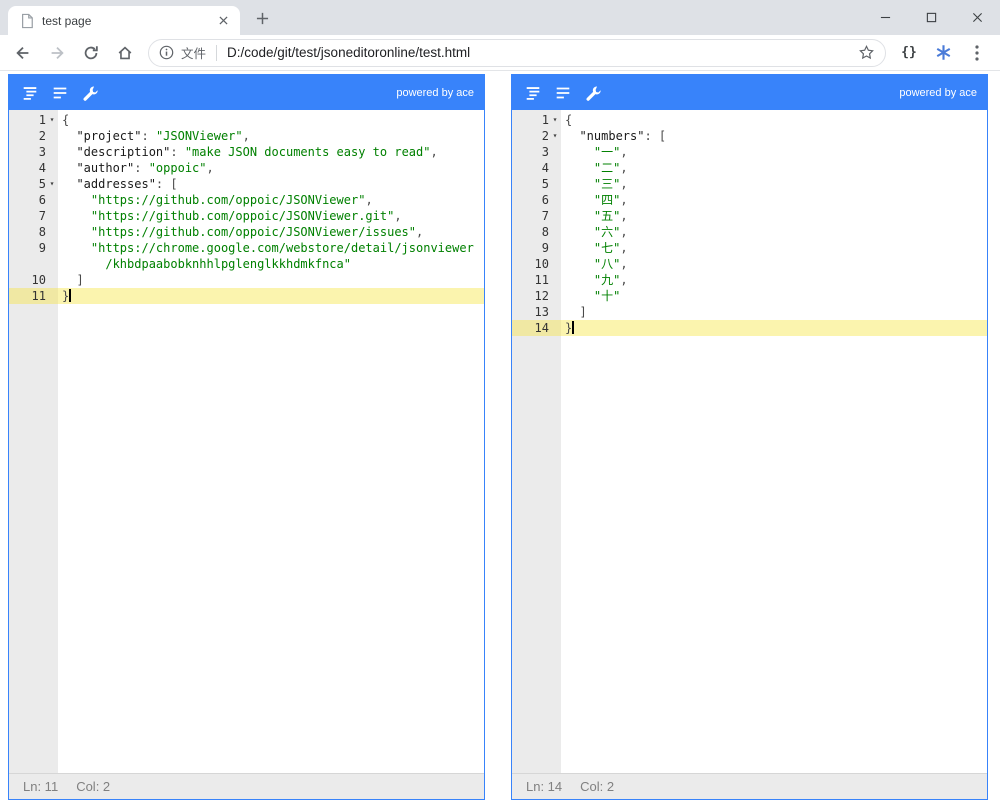  I want to click on extension-json-formatter-button: {}, so click(909, 53).